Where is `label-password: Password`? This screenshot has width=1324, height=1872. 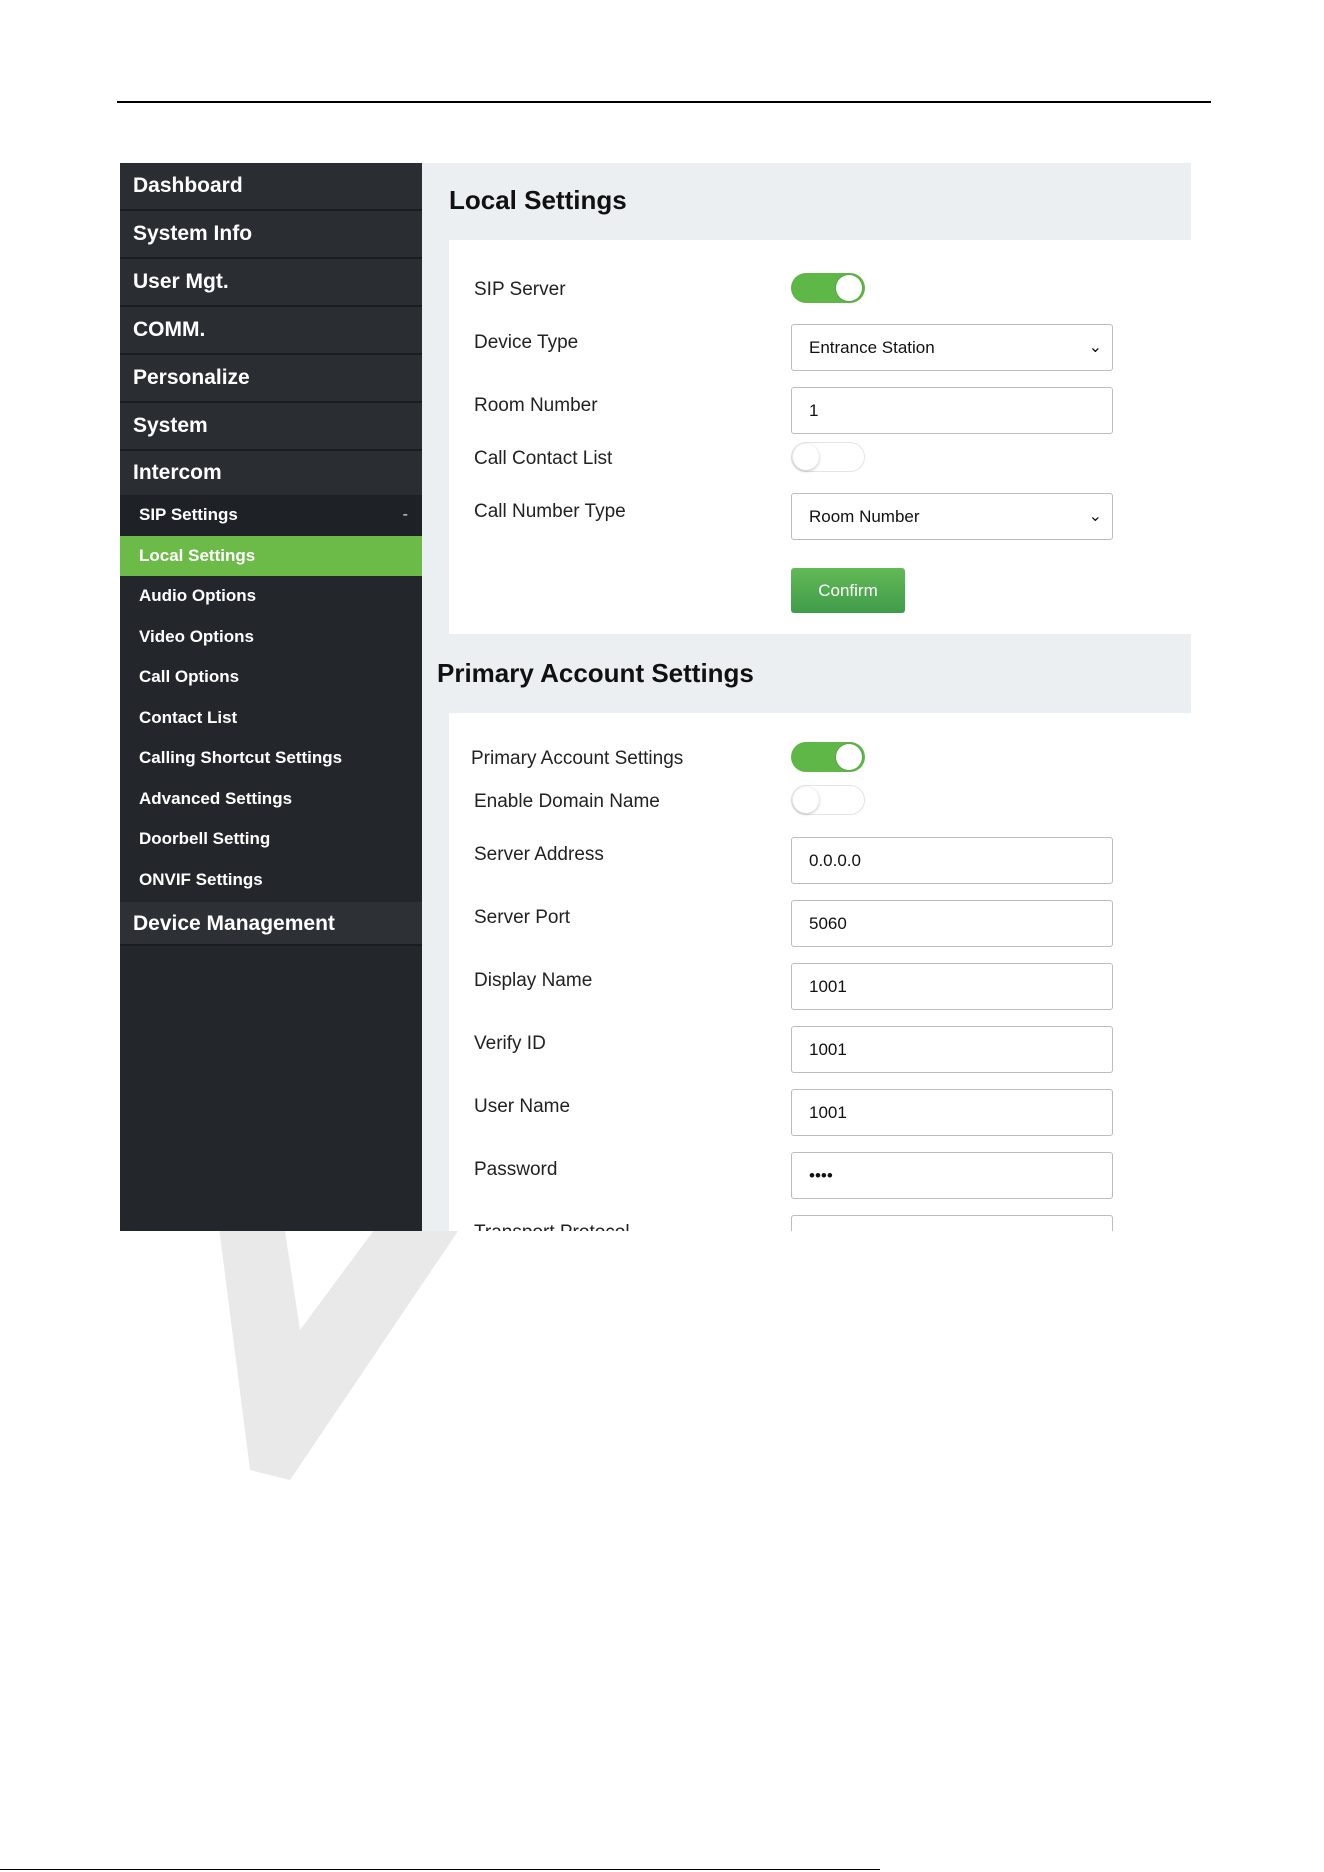
label-password: Password is located at coordinates (516, 1169).